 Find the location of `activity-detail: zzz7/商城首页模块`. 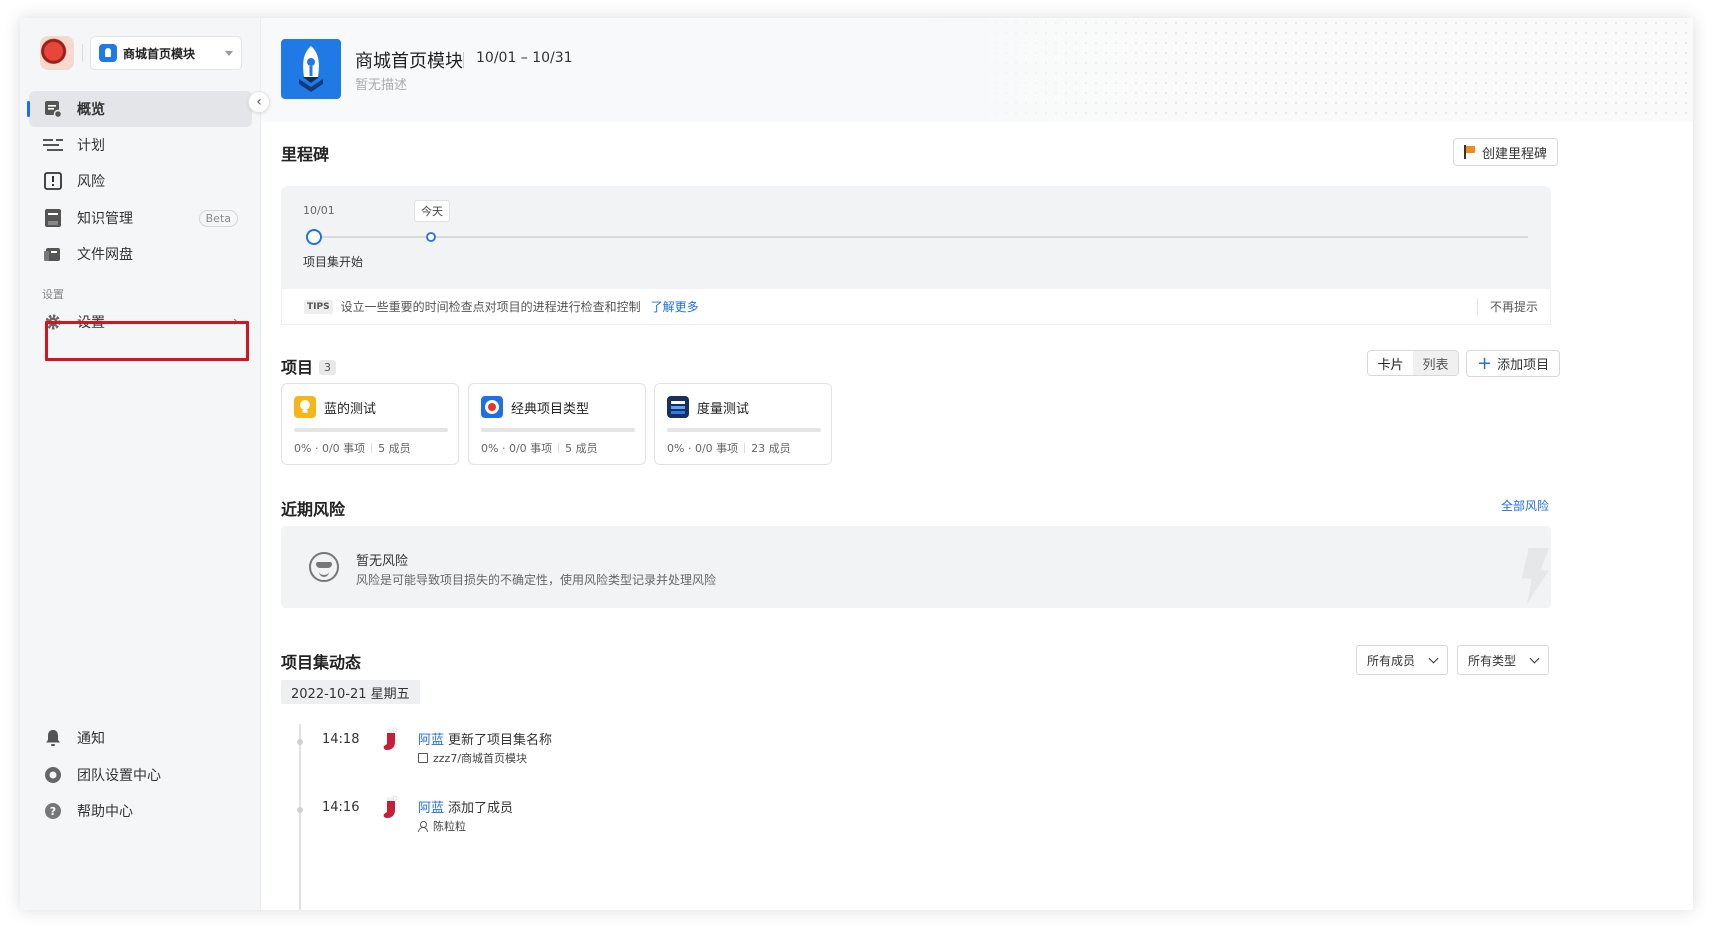

activity-detail: zzz7/商城首页模块 is located at coordinates (472, 758).